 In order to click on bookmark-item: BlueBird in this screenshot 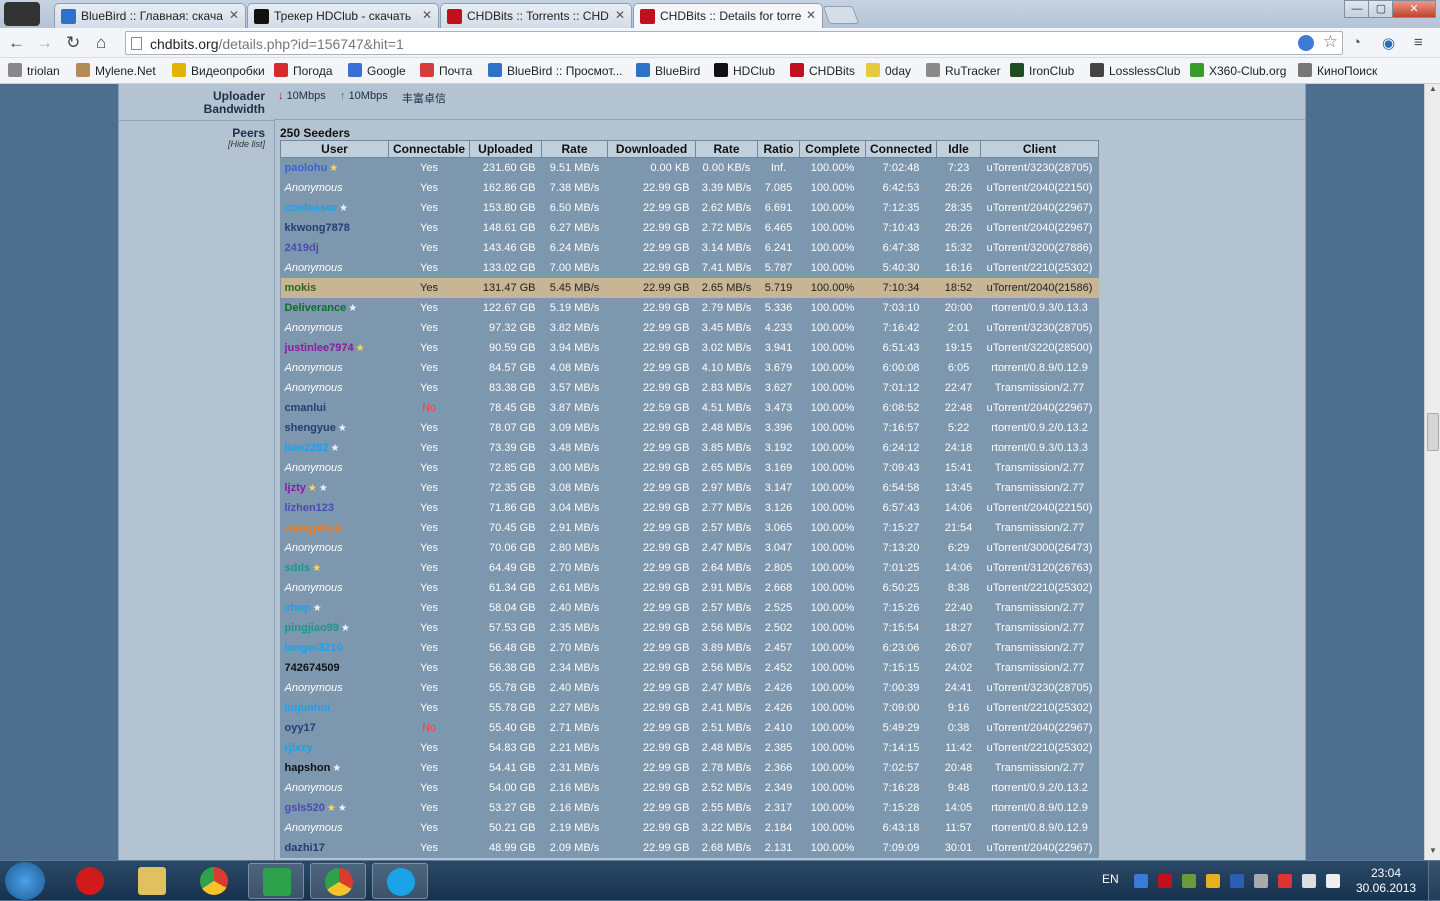, I will do `click(668, 70)`.